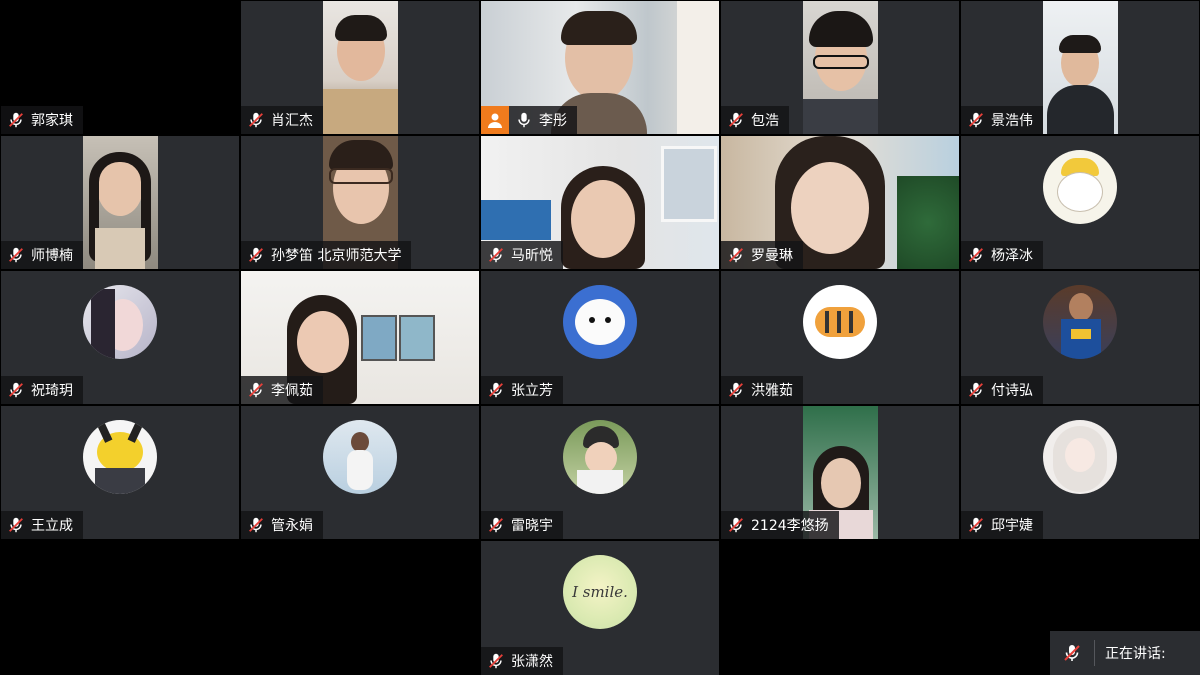 The height and width of the screenshot is (675, 1200). I want to click on participant-tile: 雷晓宇, so click(600, 472).